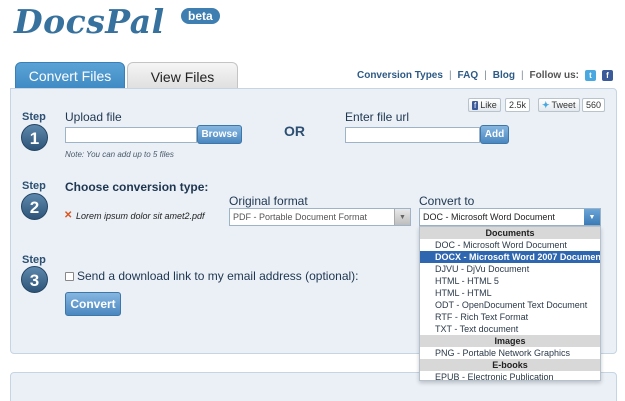  Describe the element at coordinates (510, 269) in the screenshot. I see `dropdown-option: DJVU - DjVu Document` at that location.